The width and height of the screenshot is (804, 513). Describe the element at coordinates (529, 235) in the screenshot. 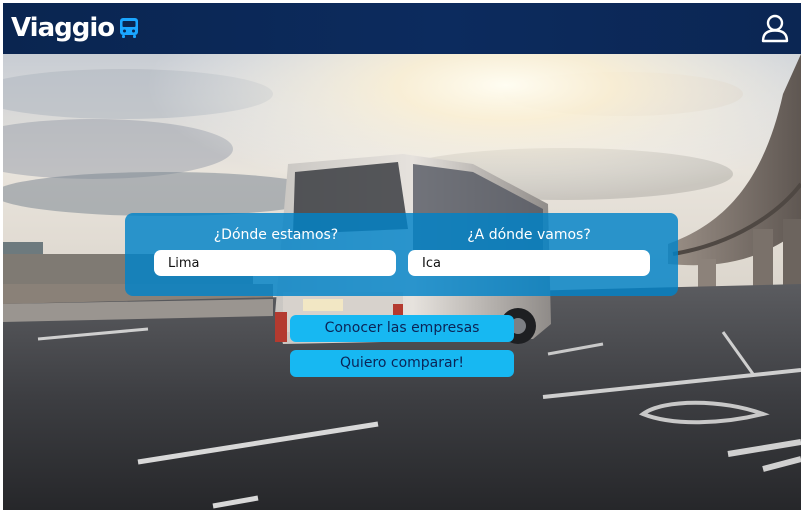

I see `destination-label: ¿A dónde vamos?` at that location.